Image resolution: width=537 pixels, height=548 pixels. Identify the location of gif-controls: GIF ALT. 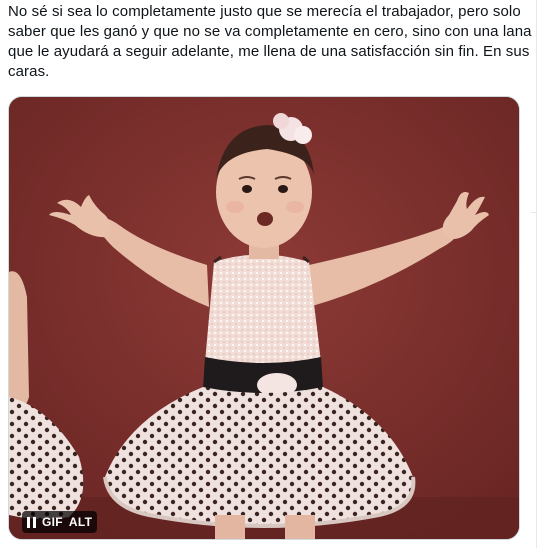
(60, 522).